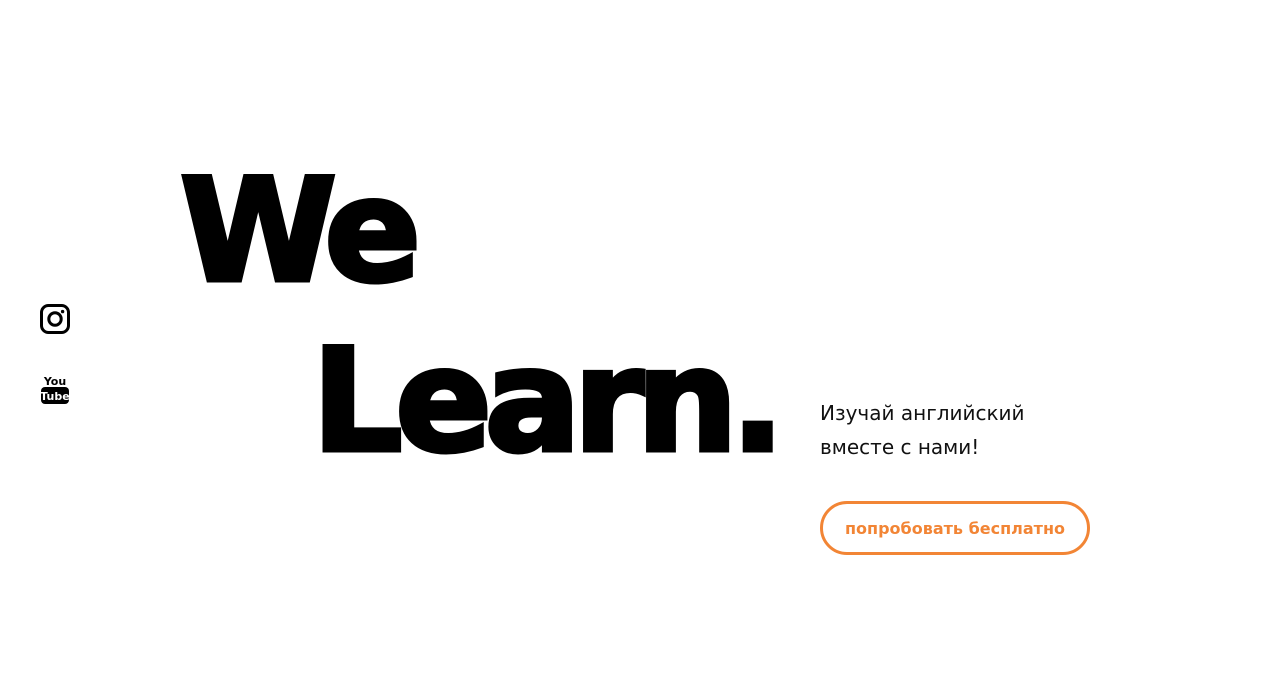 The width and height of the screenshot is (1280, 687). I want to click on hero-title-learn: Learn., so click(549, 401).